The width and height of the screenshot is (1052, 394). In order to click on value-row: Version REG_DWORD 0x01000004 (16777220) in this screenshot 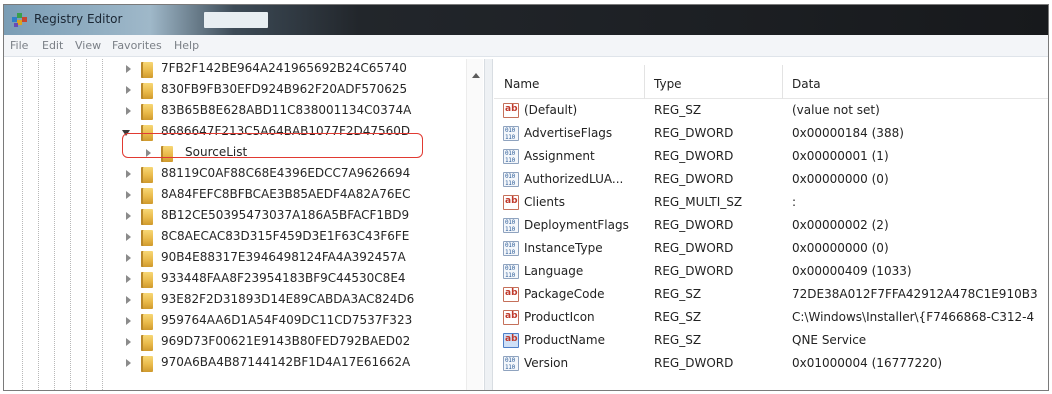, I will do `click(771, 364)`.